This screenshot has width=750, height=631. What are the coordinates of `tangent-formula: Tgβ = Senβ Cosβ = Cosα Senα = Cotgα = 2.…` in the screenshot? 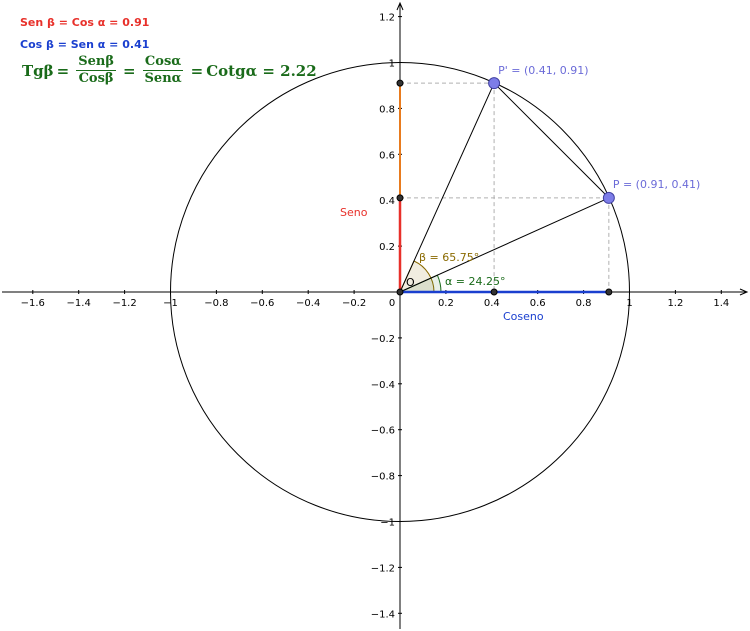 It's located at (169, 70).